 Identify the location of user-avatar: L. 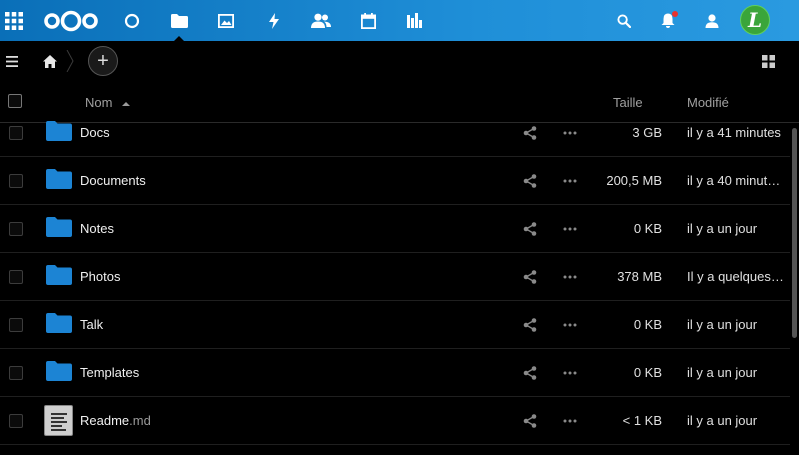
(755, 20).